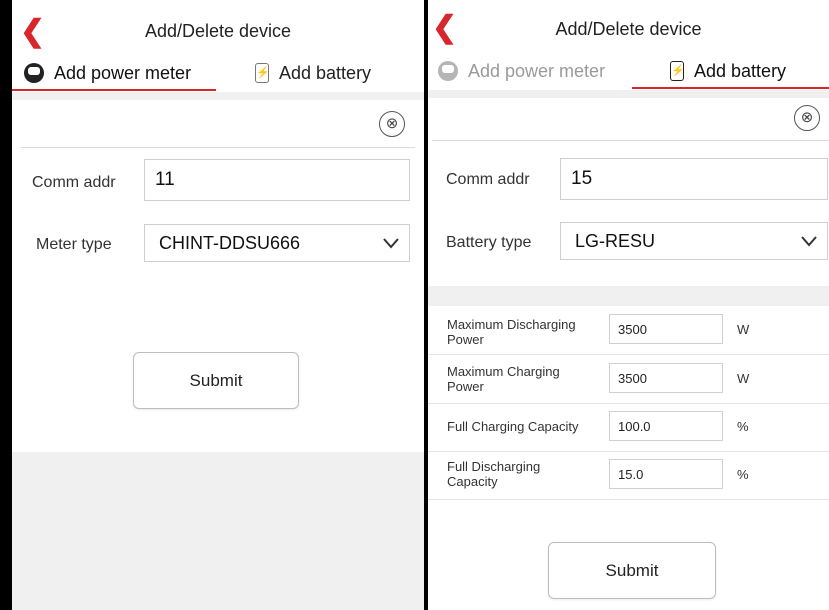 The width and height of the screenshot is (829, 610). What do you see at coordinates (494, 474) in the screenshot?
I see `param-label: Full Discharging Capacity` at bounding box center [494, 474].